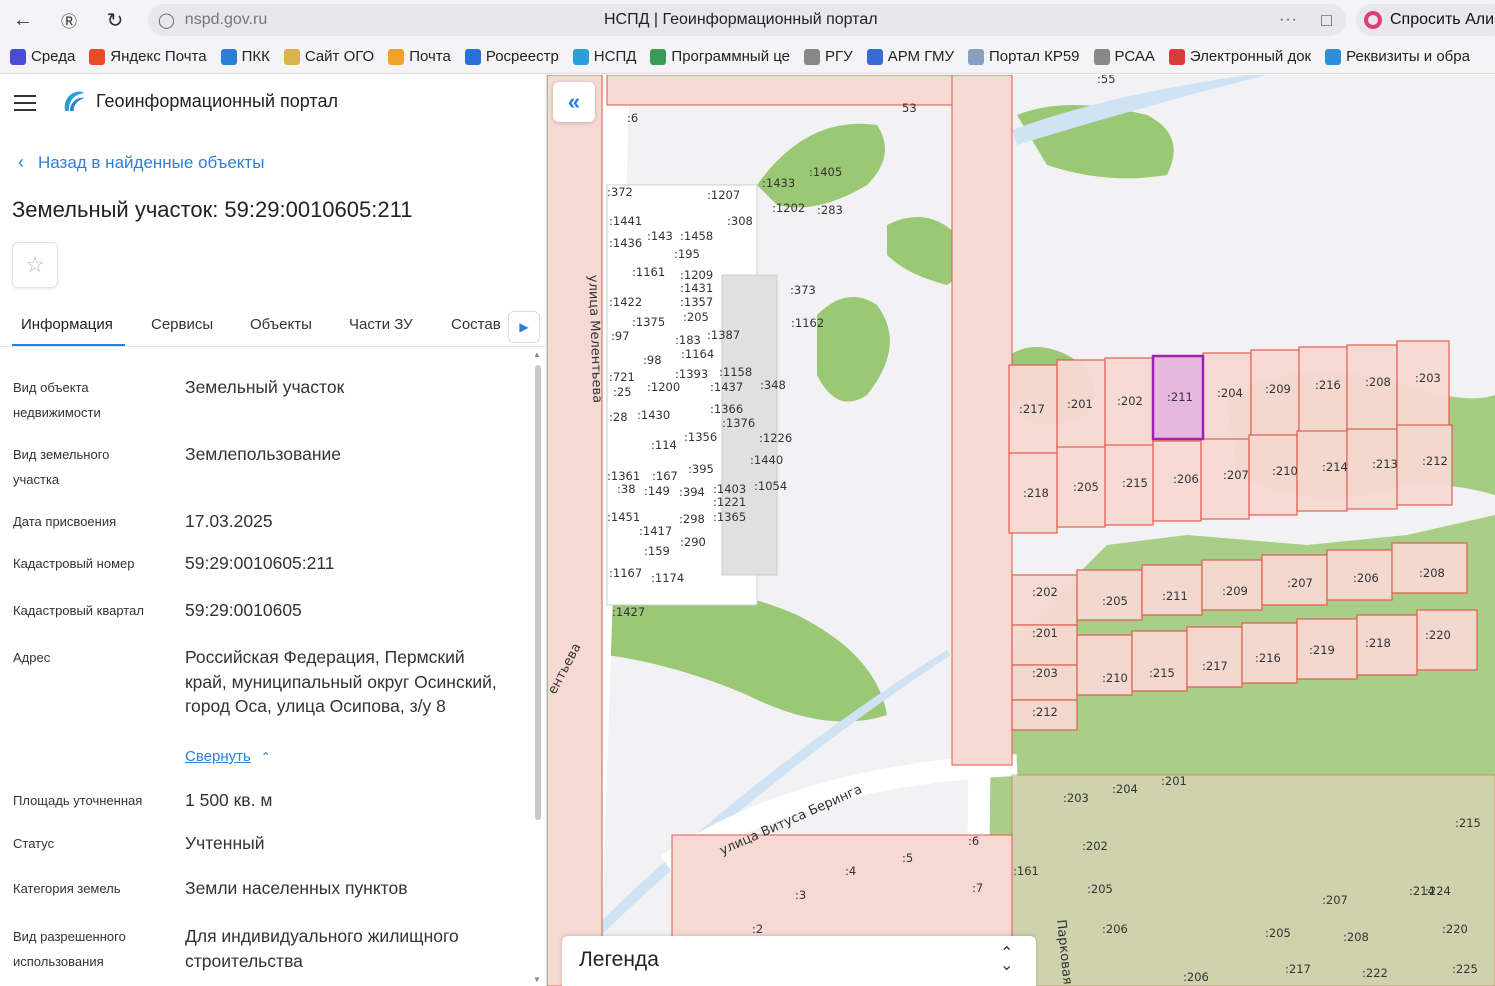 The width and height of the screenshot is (1495, 986). I want to click on bookmark-item: Портал КР59, so click(1024, 56).